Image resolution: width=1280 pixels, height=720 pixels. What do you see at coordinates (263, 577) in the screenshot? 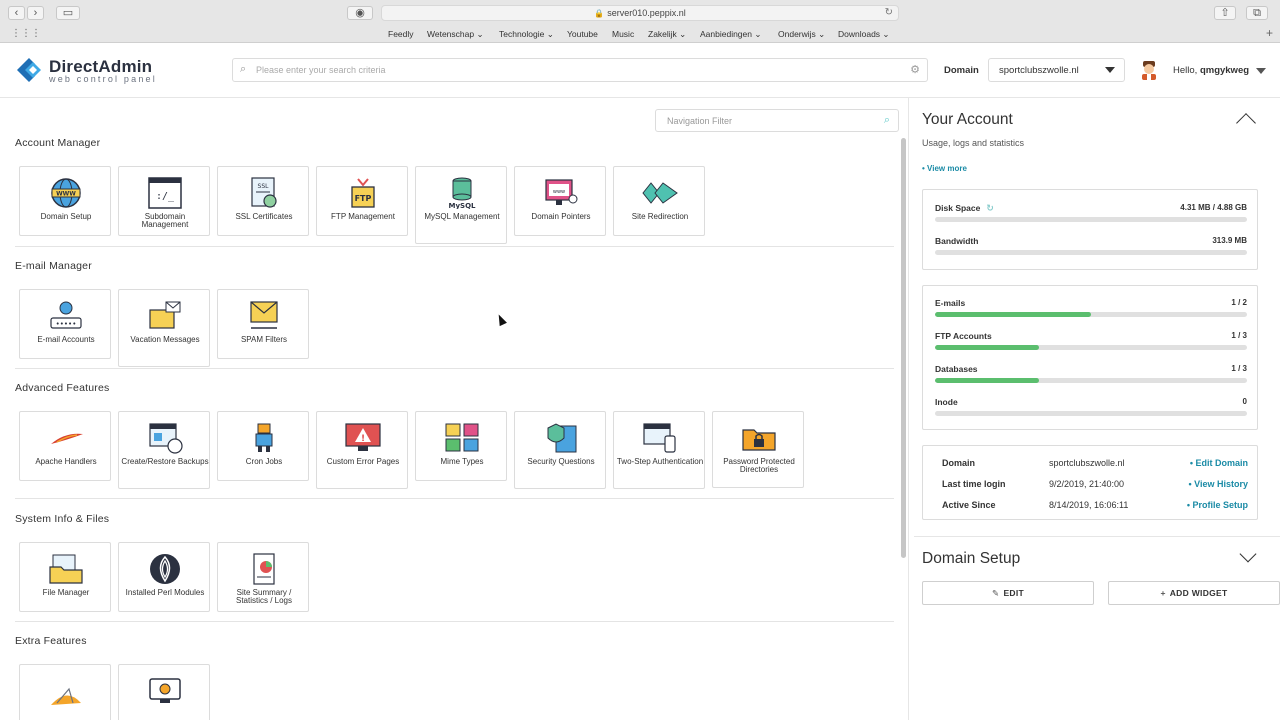
I see `tile-site-summary-statistics-logs: Site Summary / Statistics / Logs` at bounding box center [263, 577].